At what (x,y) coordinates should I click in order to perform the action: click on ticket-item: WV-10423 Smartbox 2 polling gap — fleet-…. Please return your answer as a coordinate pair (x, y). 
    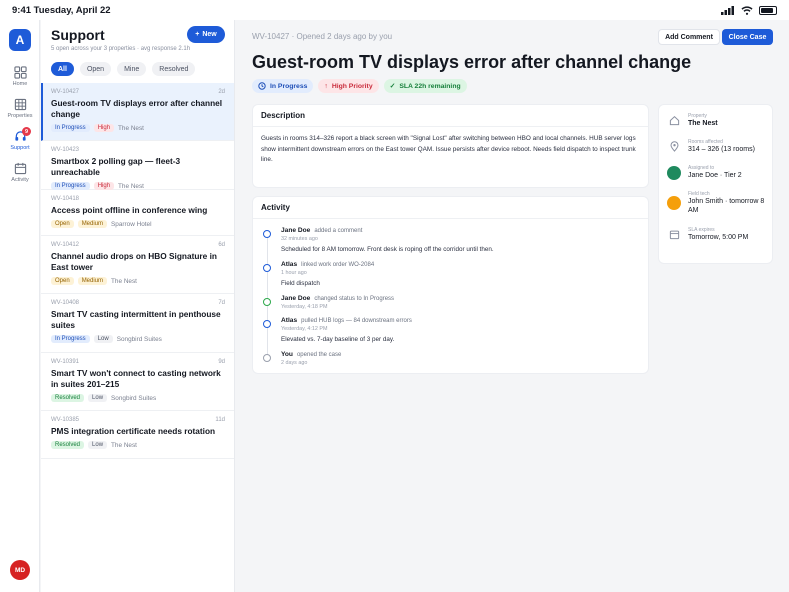
    Looking at the image, I should click on (137, 165).